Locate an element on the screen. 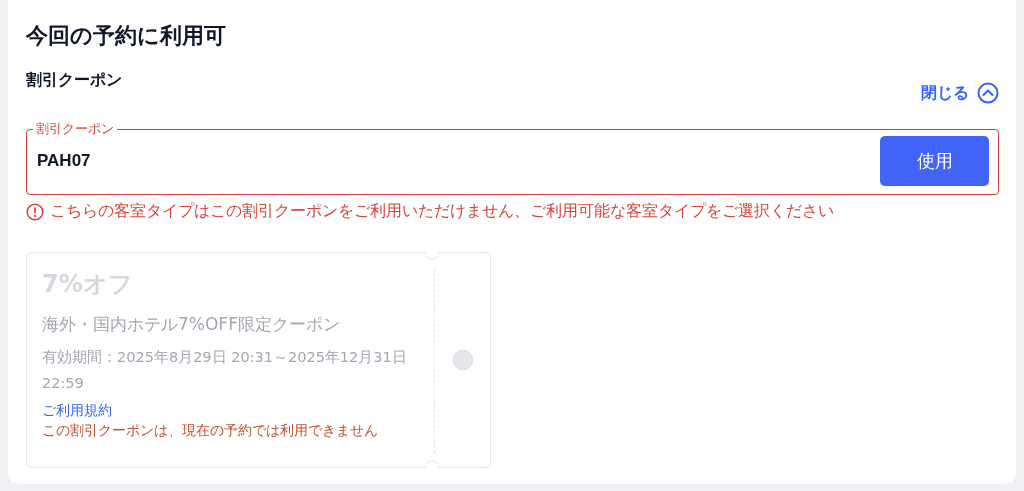 This screenshot has width=1024, height=491. coupon-name: 海外・国内ホテル7%OFF限定クーポン is located at coordinates (191, 324).